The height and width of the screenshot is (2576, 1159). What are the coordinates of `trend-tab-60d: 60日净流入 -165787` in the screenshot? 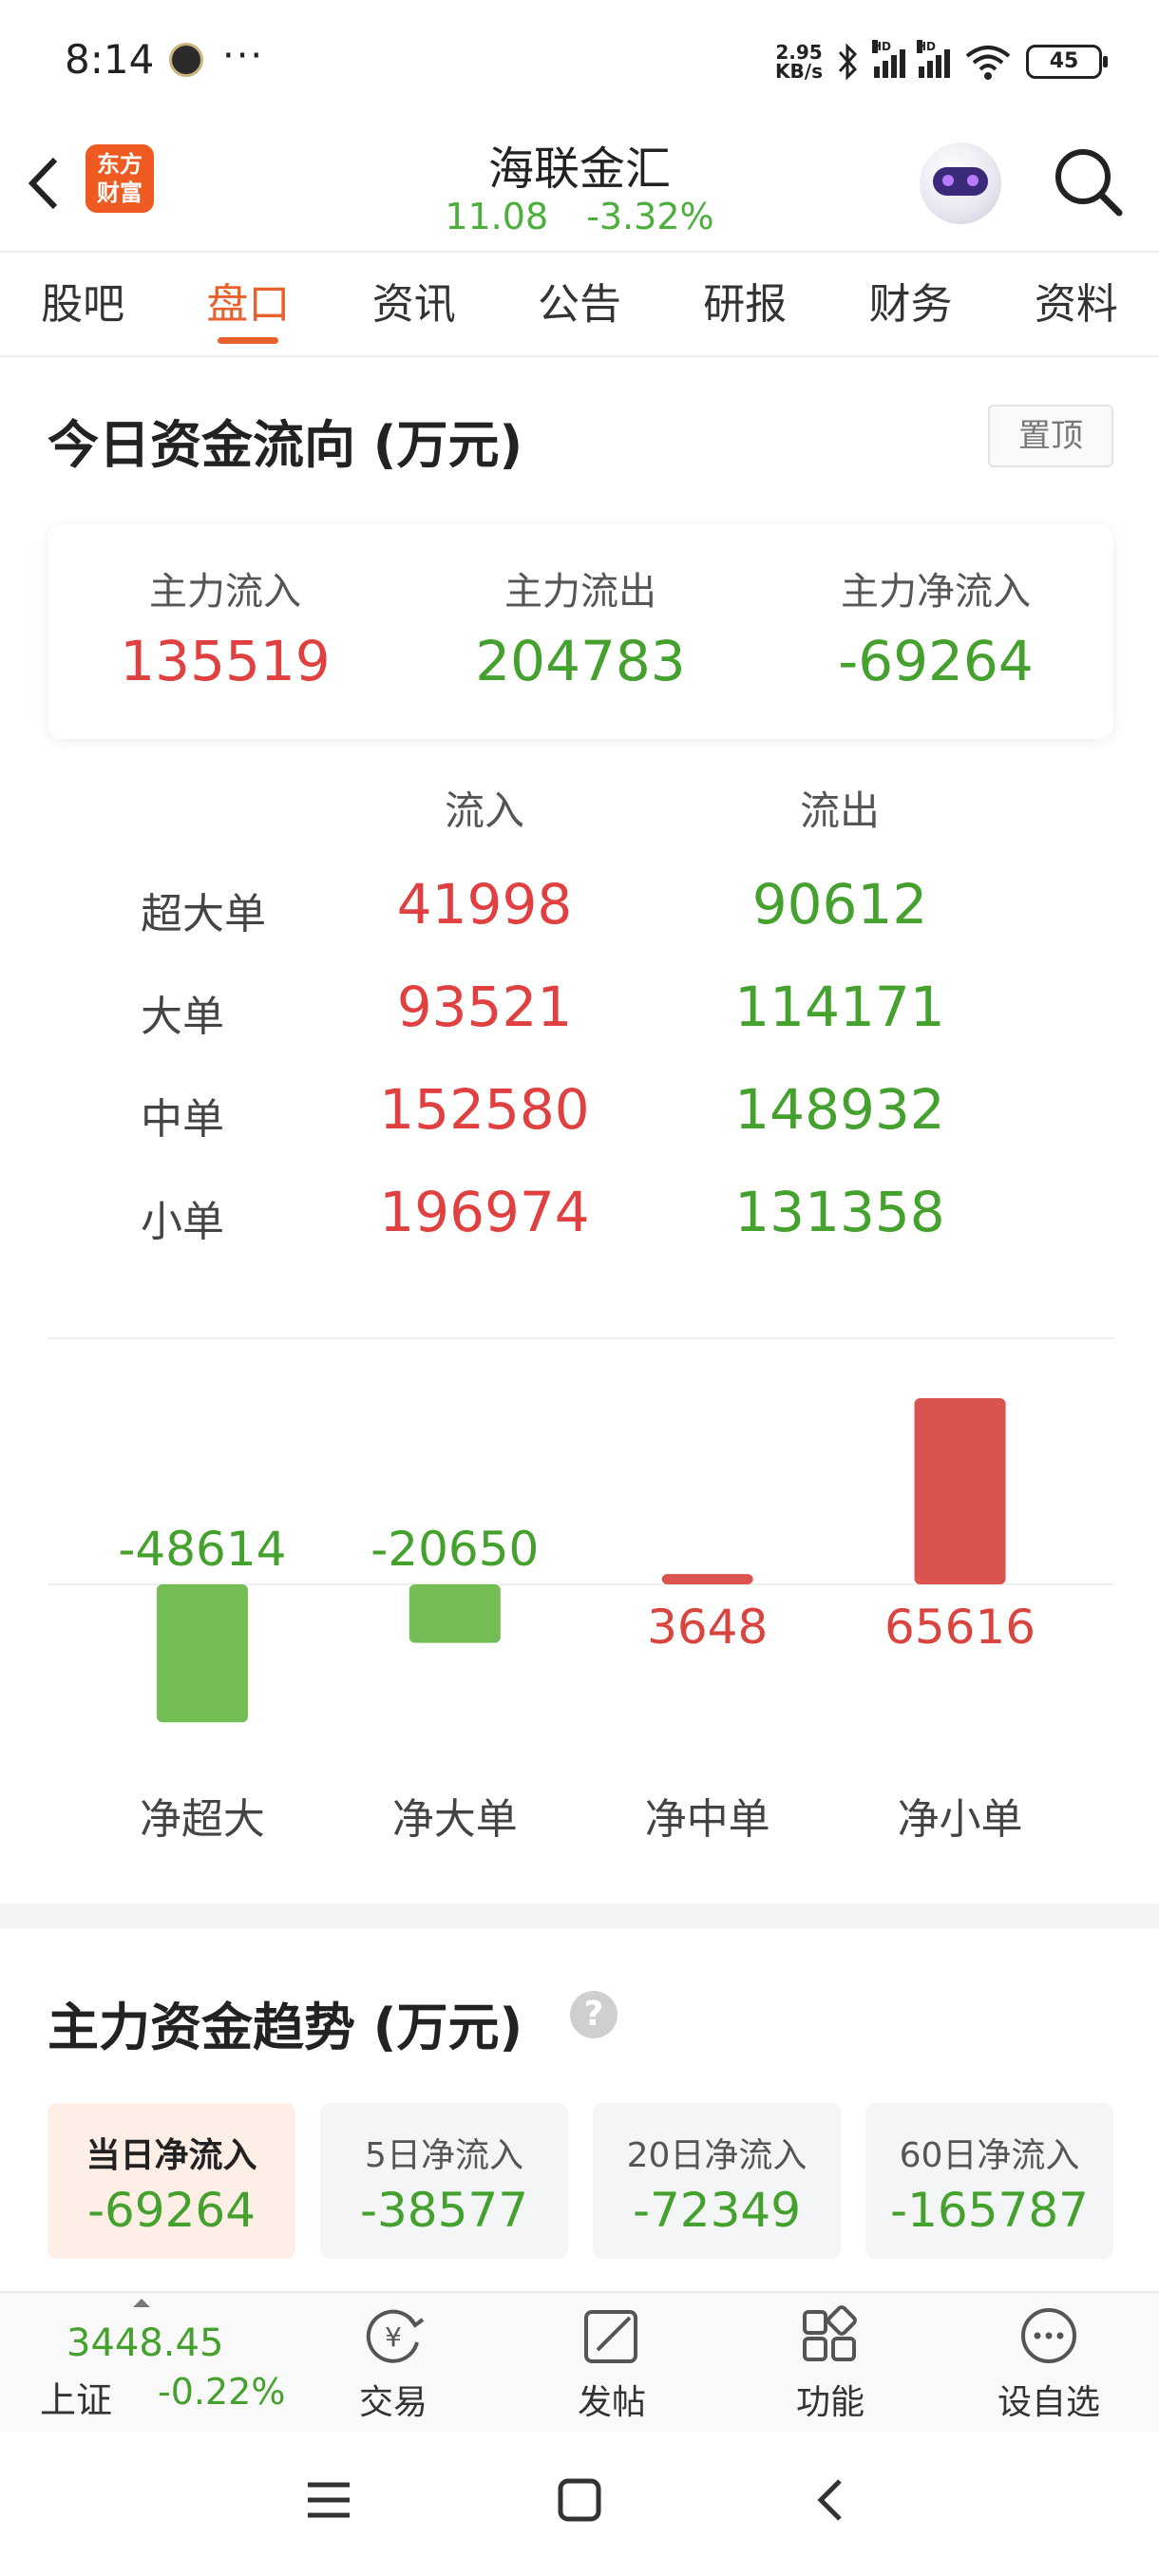 It's located at (989, 2181).